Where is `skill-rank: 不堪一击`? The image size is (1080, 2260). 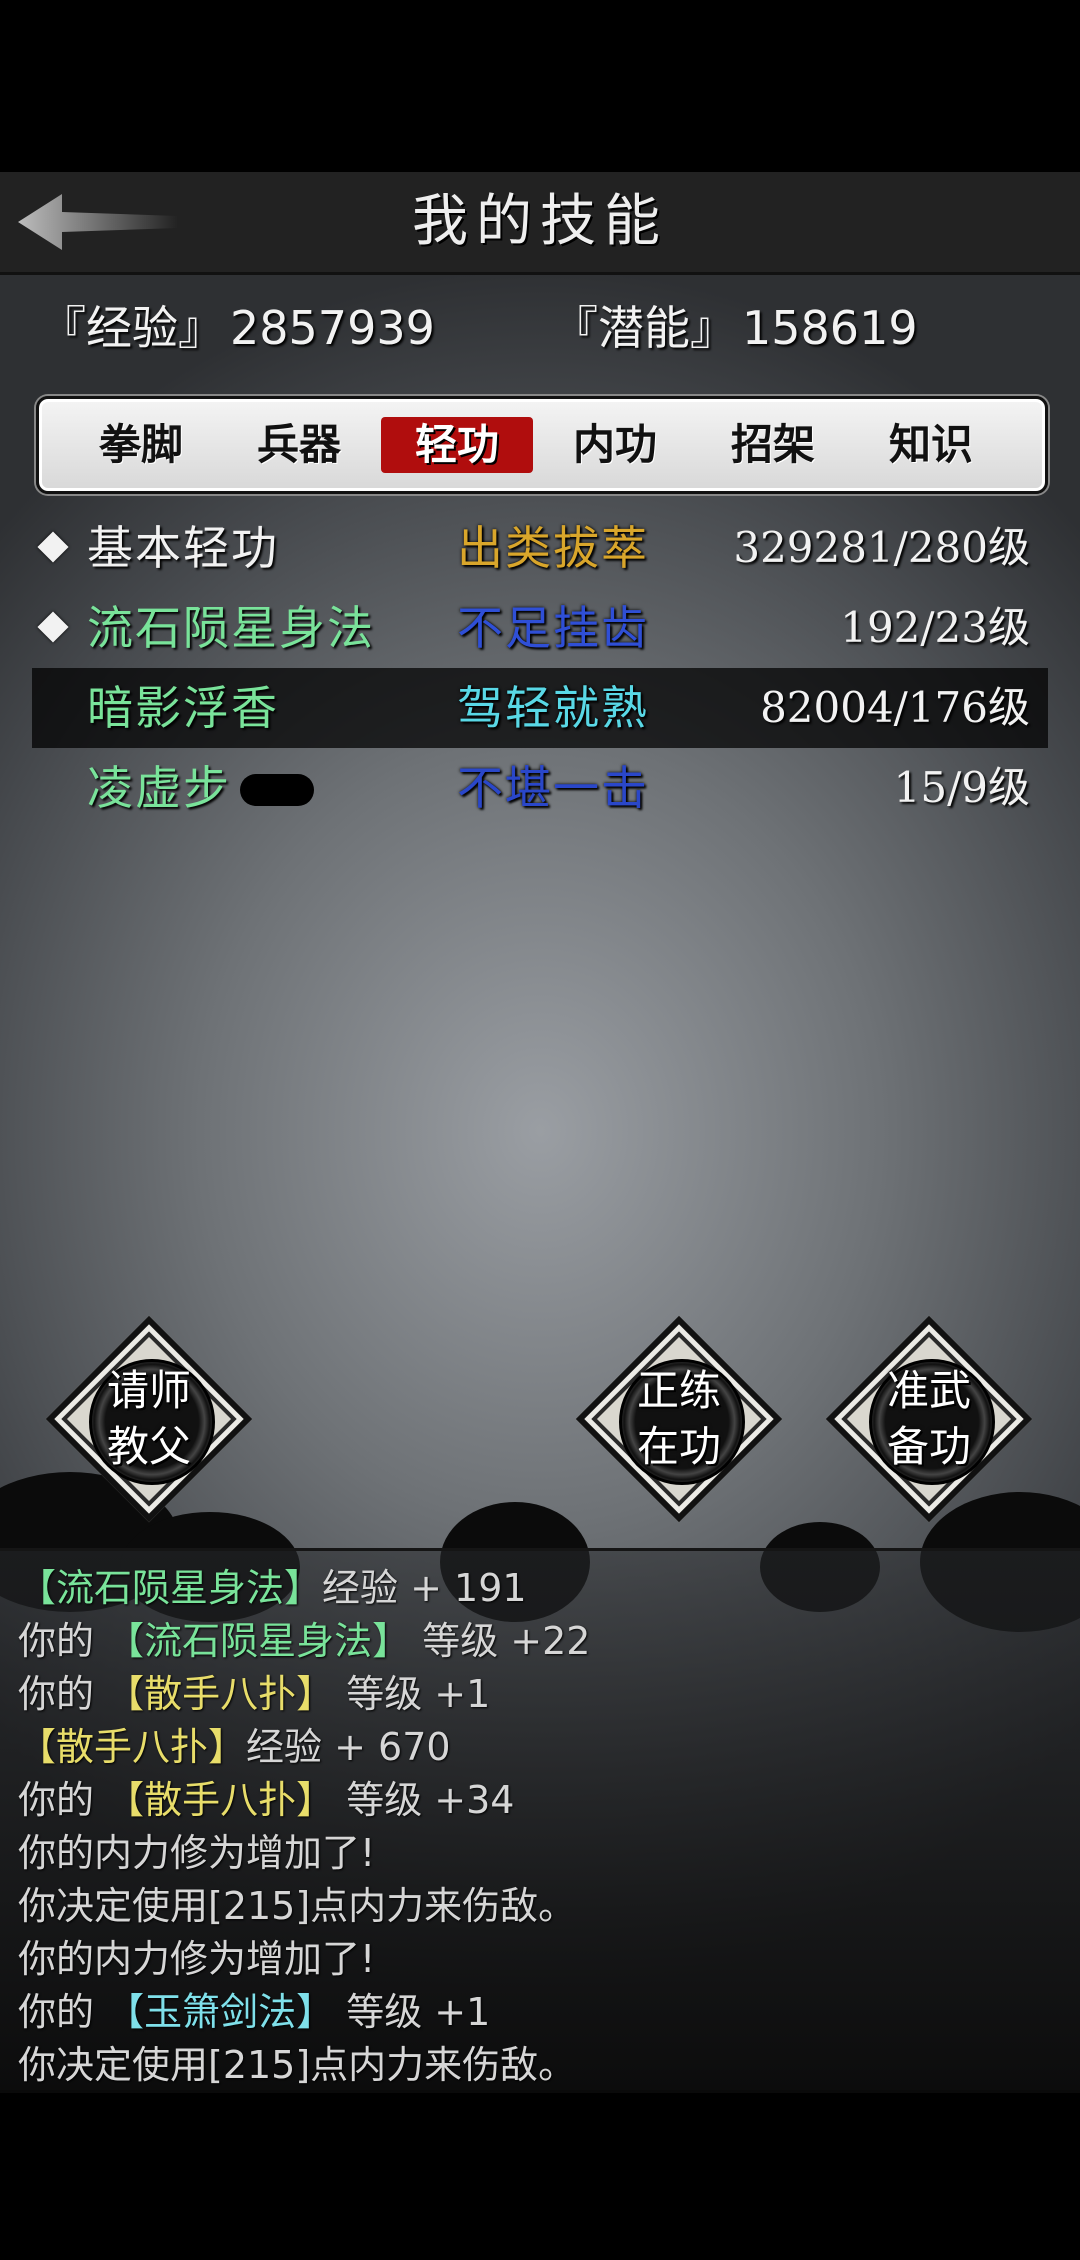
skill-rank: 不堪一击 is located at coordinates (553, 788).